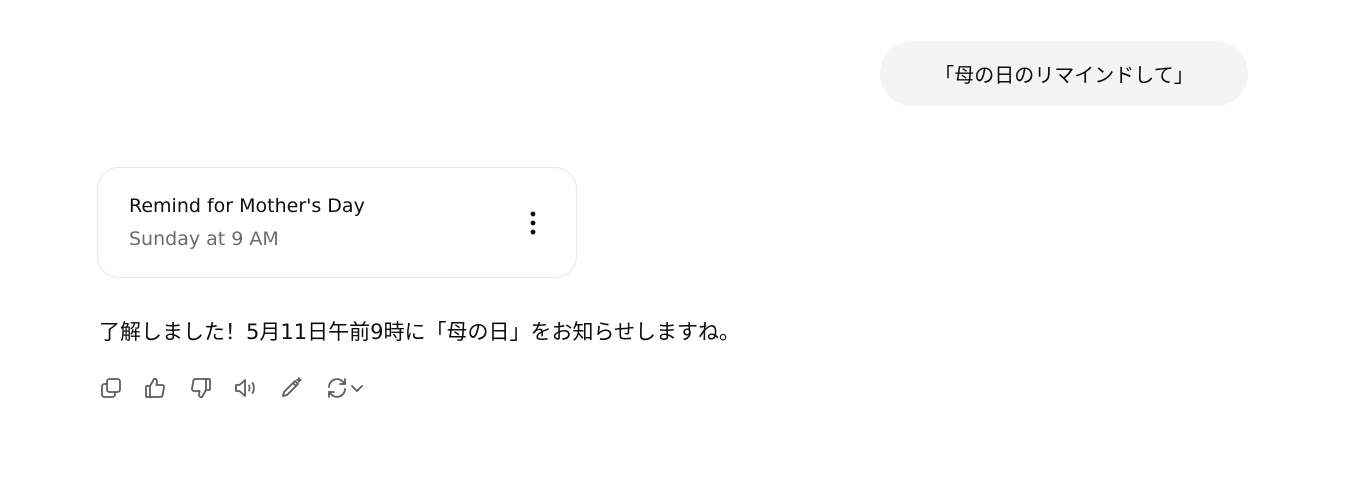 The width and height of the screenshot is (1368, 486). I want to click on reminder-schedule: Sunday at 9 AM, so click(204, 239).